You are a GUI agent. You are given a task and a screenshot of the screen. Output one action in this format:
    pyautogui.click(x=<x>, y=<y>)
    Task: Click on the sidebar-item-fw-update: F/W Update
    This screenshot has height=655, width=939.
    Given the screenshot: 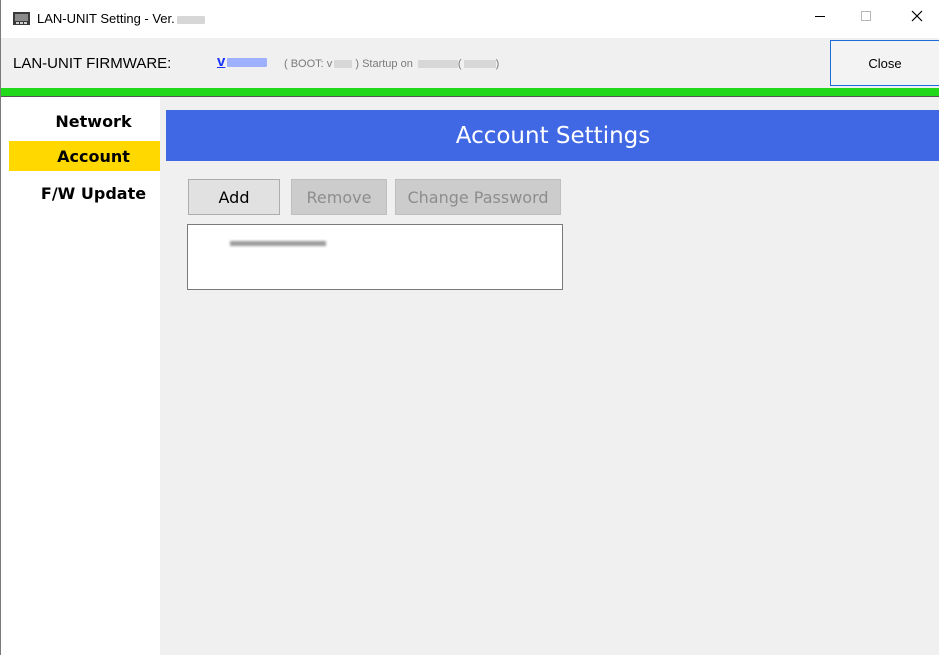 What is the action you would take?
    pyautogui.click(x=84, y=193)
    